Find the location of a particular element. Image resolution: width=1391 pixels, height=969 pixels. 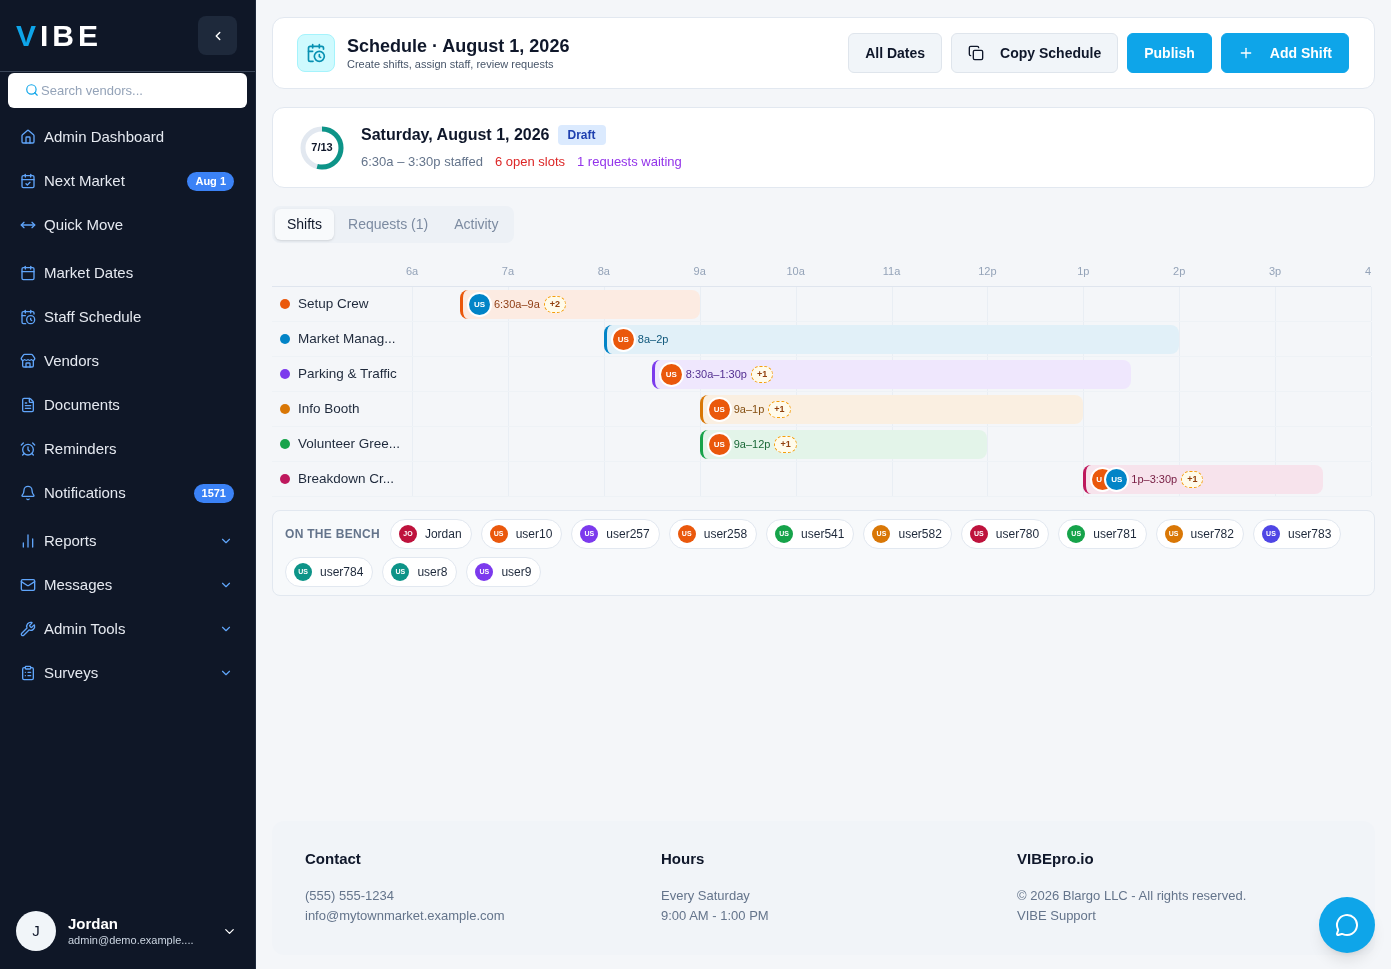

wrench-icon is located at coordinates (28, 629).